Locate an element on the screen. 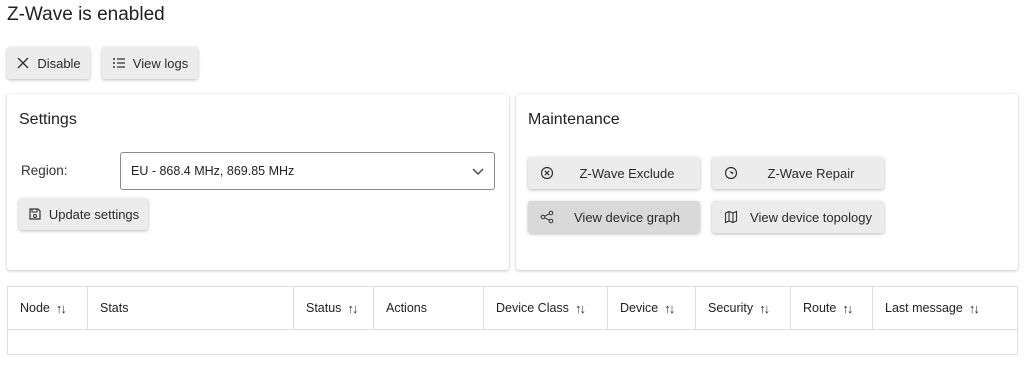  zwave-exclude-button: Z-Wave Exclude is located at coordinates (614, 173).